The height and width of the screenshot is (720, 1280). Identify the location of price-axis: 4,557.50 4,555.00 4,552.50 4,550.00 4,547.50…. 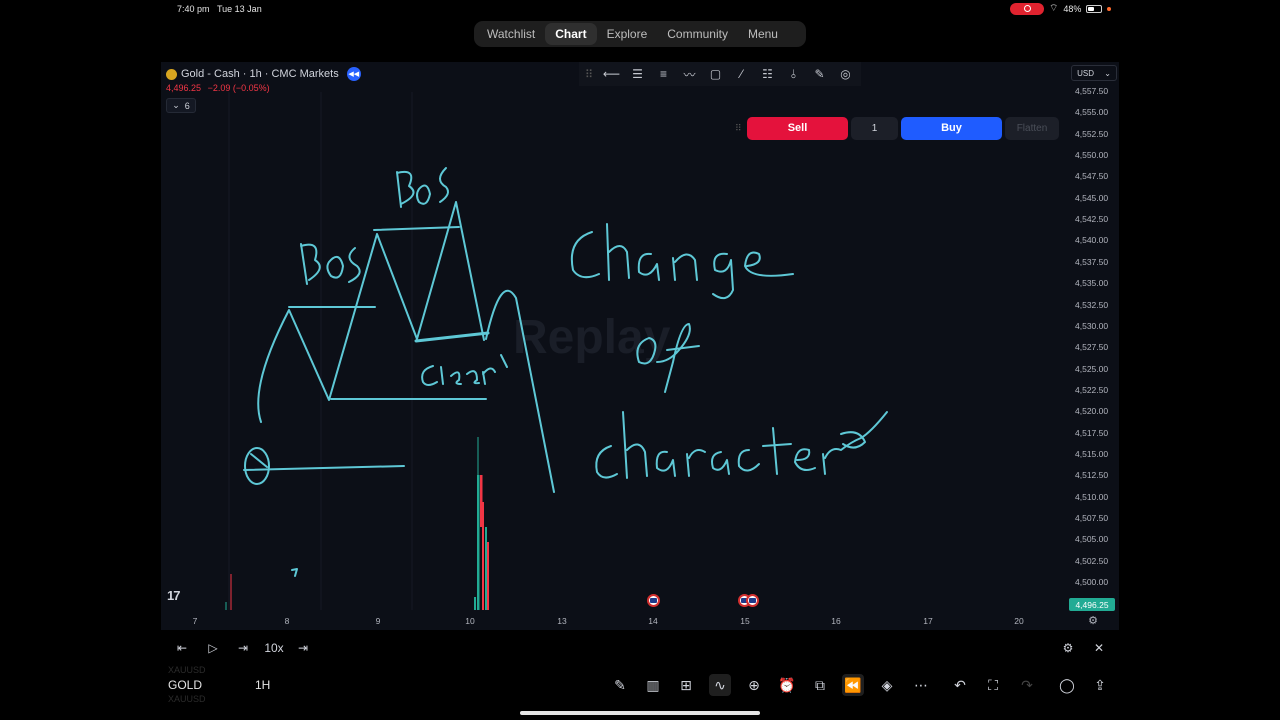
(1093, 349).